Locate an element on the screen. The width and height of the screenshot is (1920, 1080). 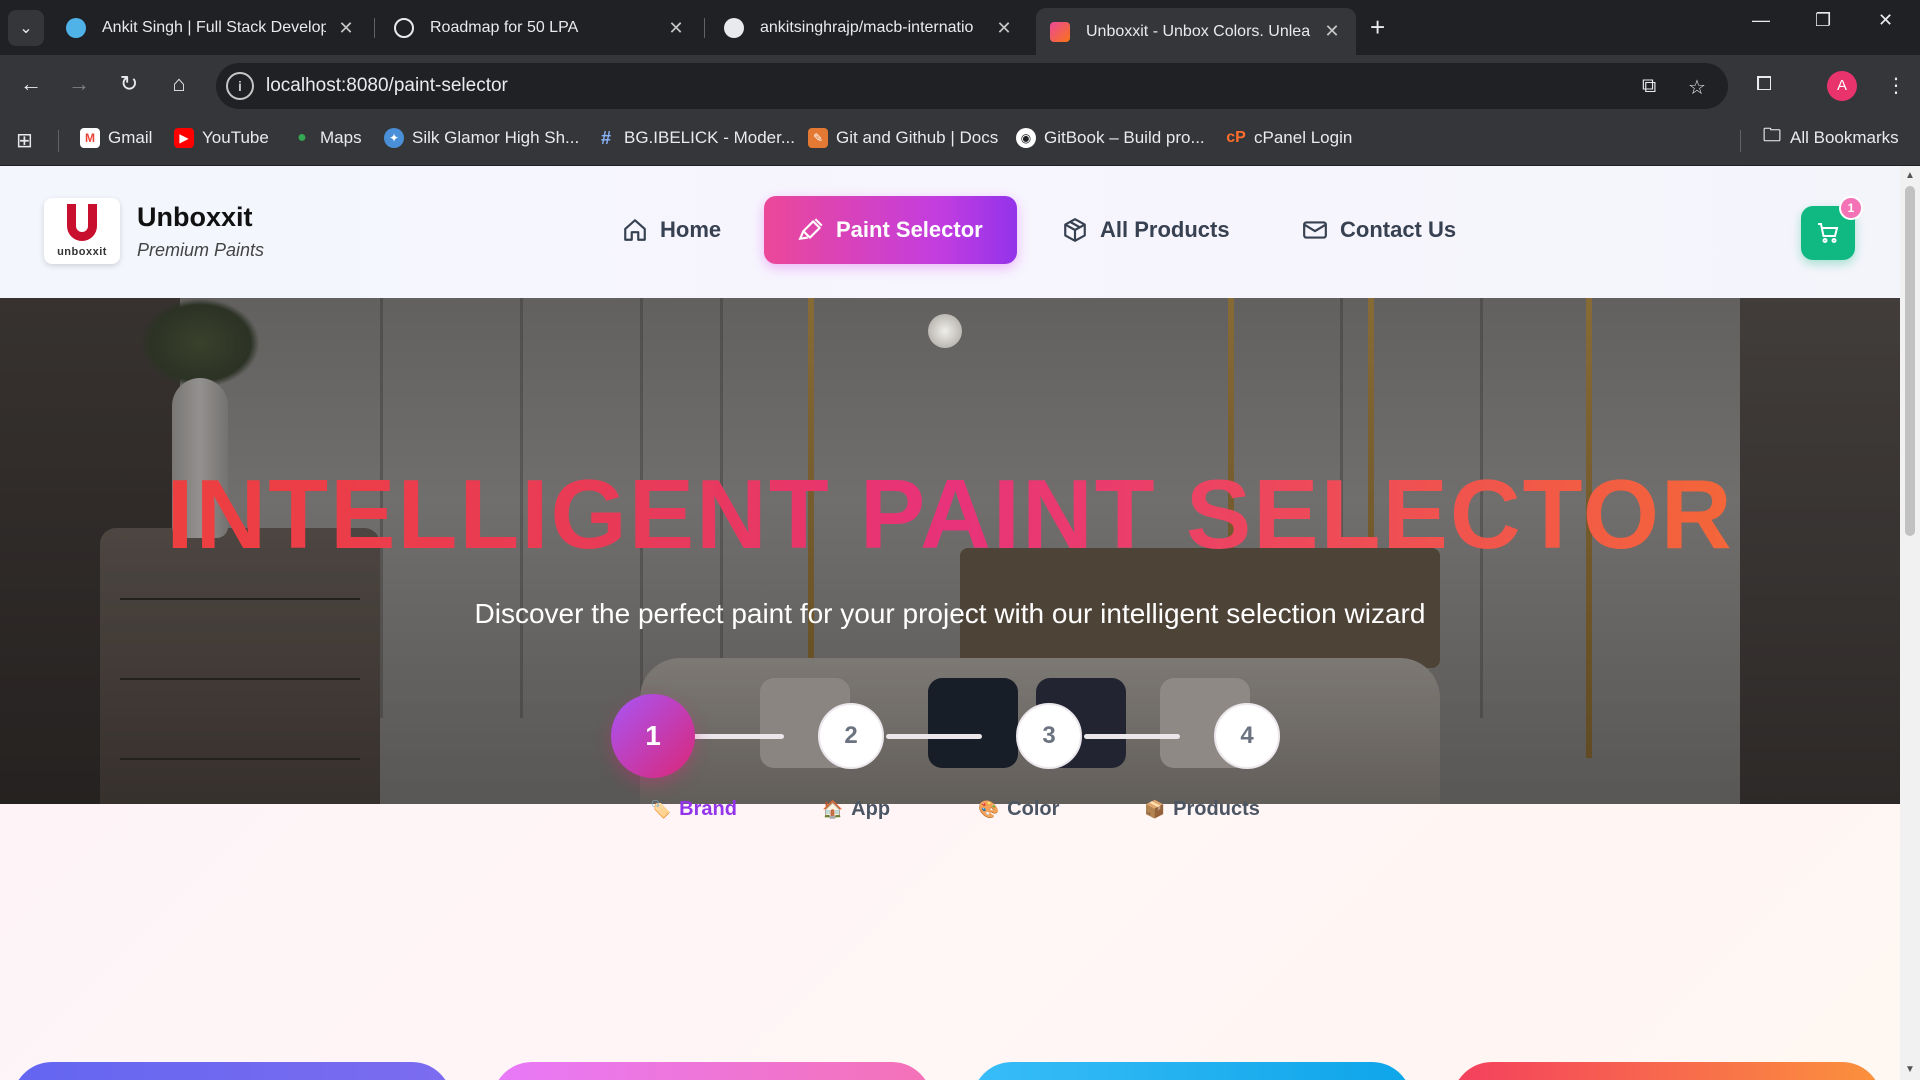
nav-label: Home is located at coordinates (691, 229).